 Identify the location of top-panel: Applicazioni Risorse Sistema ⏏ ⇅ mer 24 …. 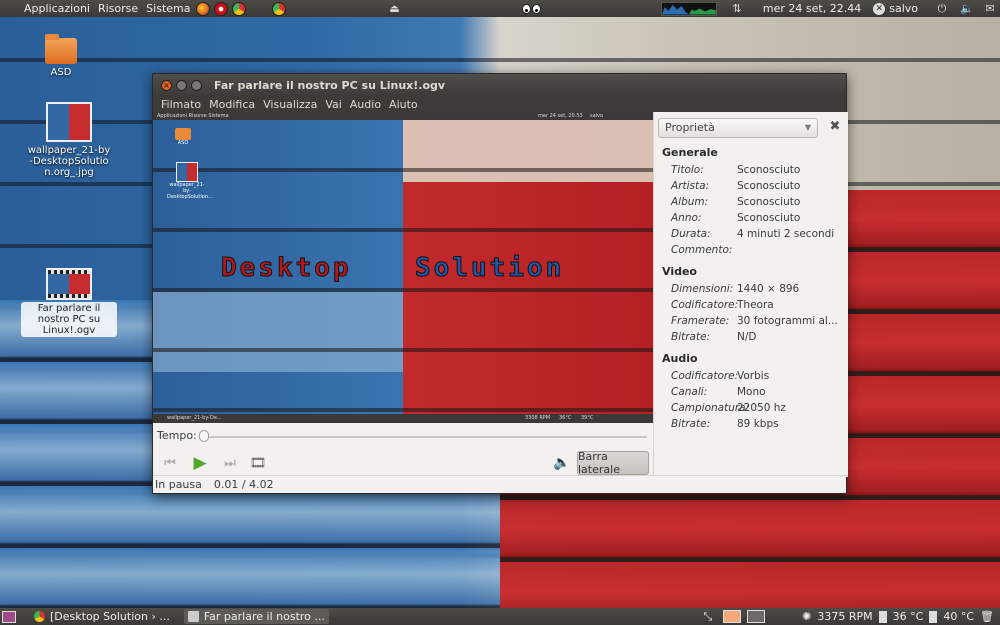
(500, 8).